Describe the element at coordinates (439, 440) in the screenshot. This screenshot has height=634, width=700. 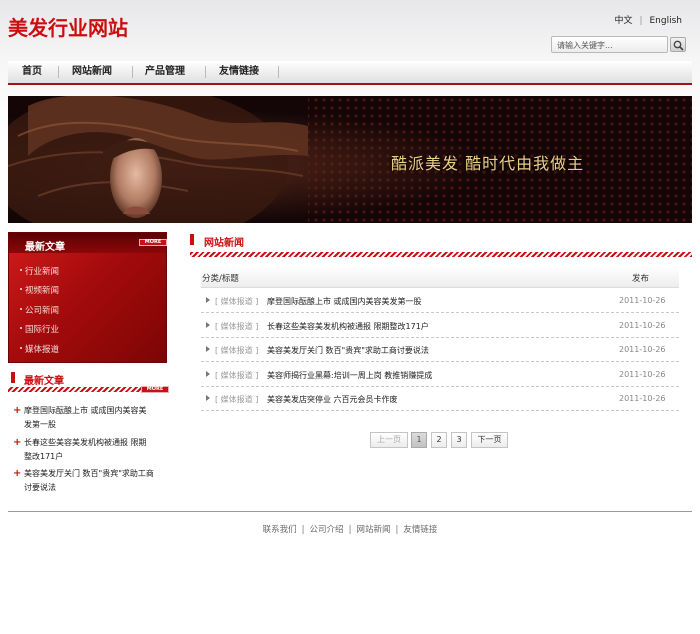
I see `pagination-page-2: 2` at that location.